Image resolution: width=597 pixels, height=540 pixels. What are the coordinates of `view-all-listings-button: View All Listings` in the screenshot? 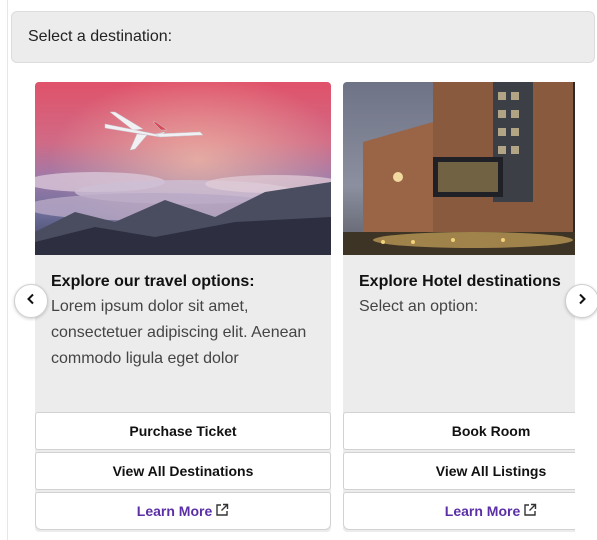 It's located at (459, 471).